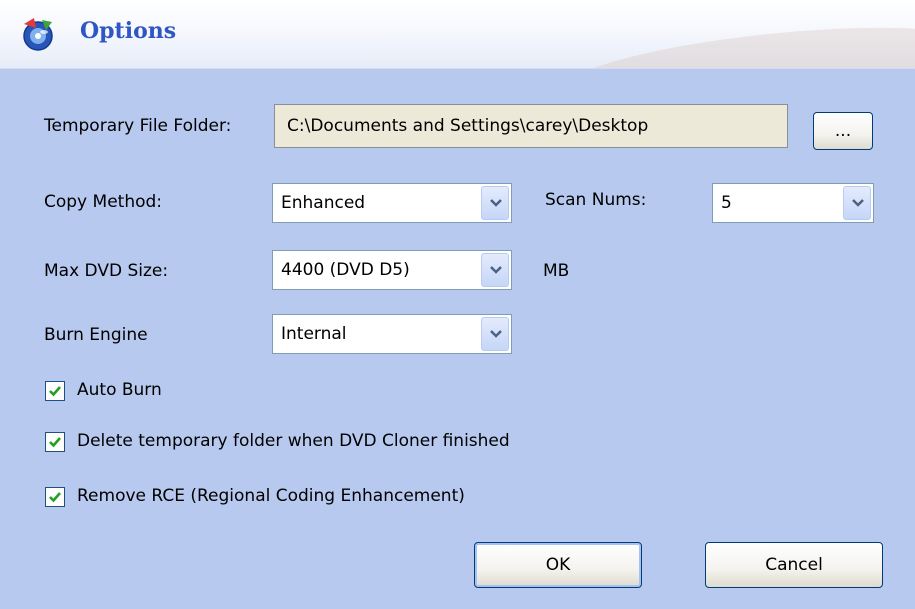  I want to click on scan-nums-dropdown-button, so click(857, 203).